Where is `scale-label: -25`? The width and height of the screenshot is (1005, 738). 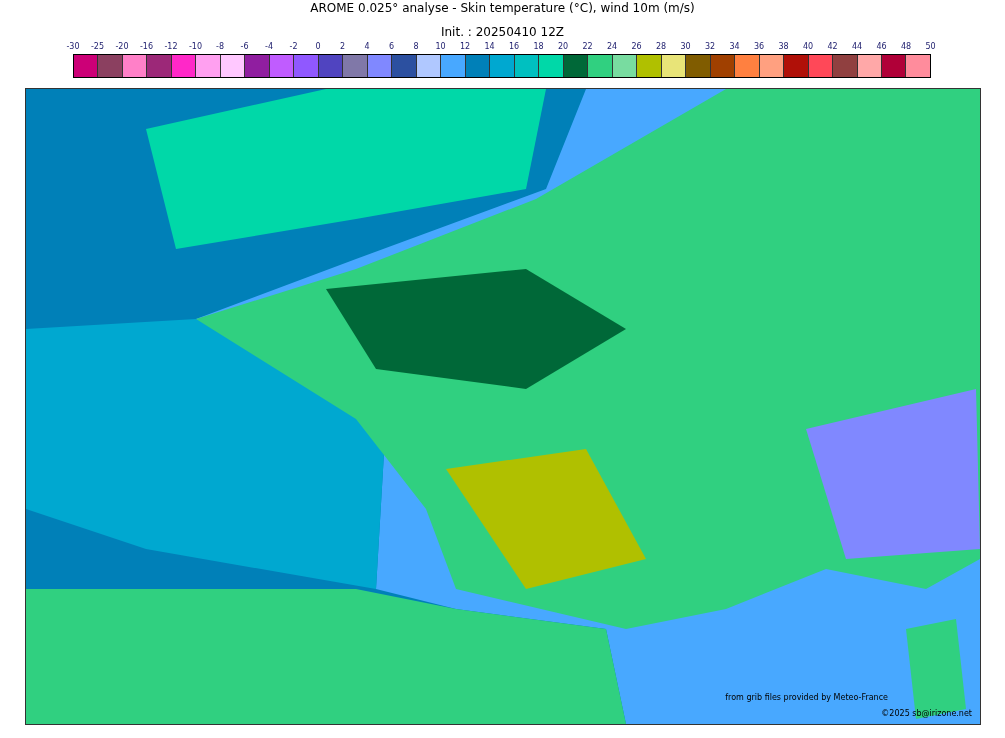
scale-label: -25 is located at coordinates (97, 47).